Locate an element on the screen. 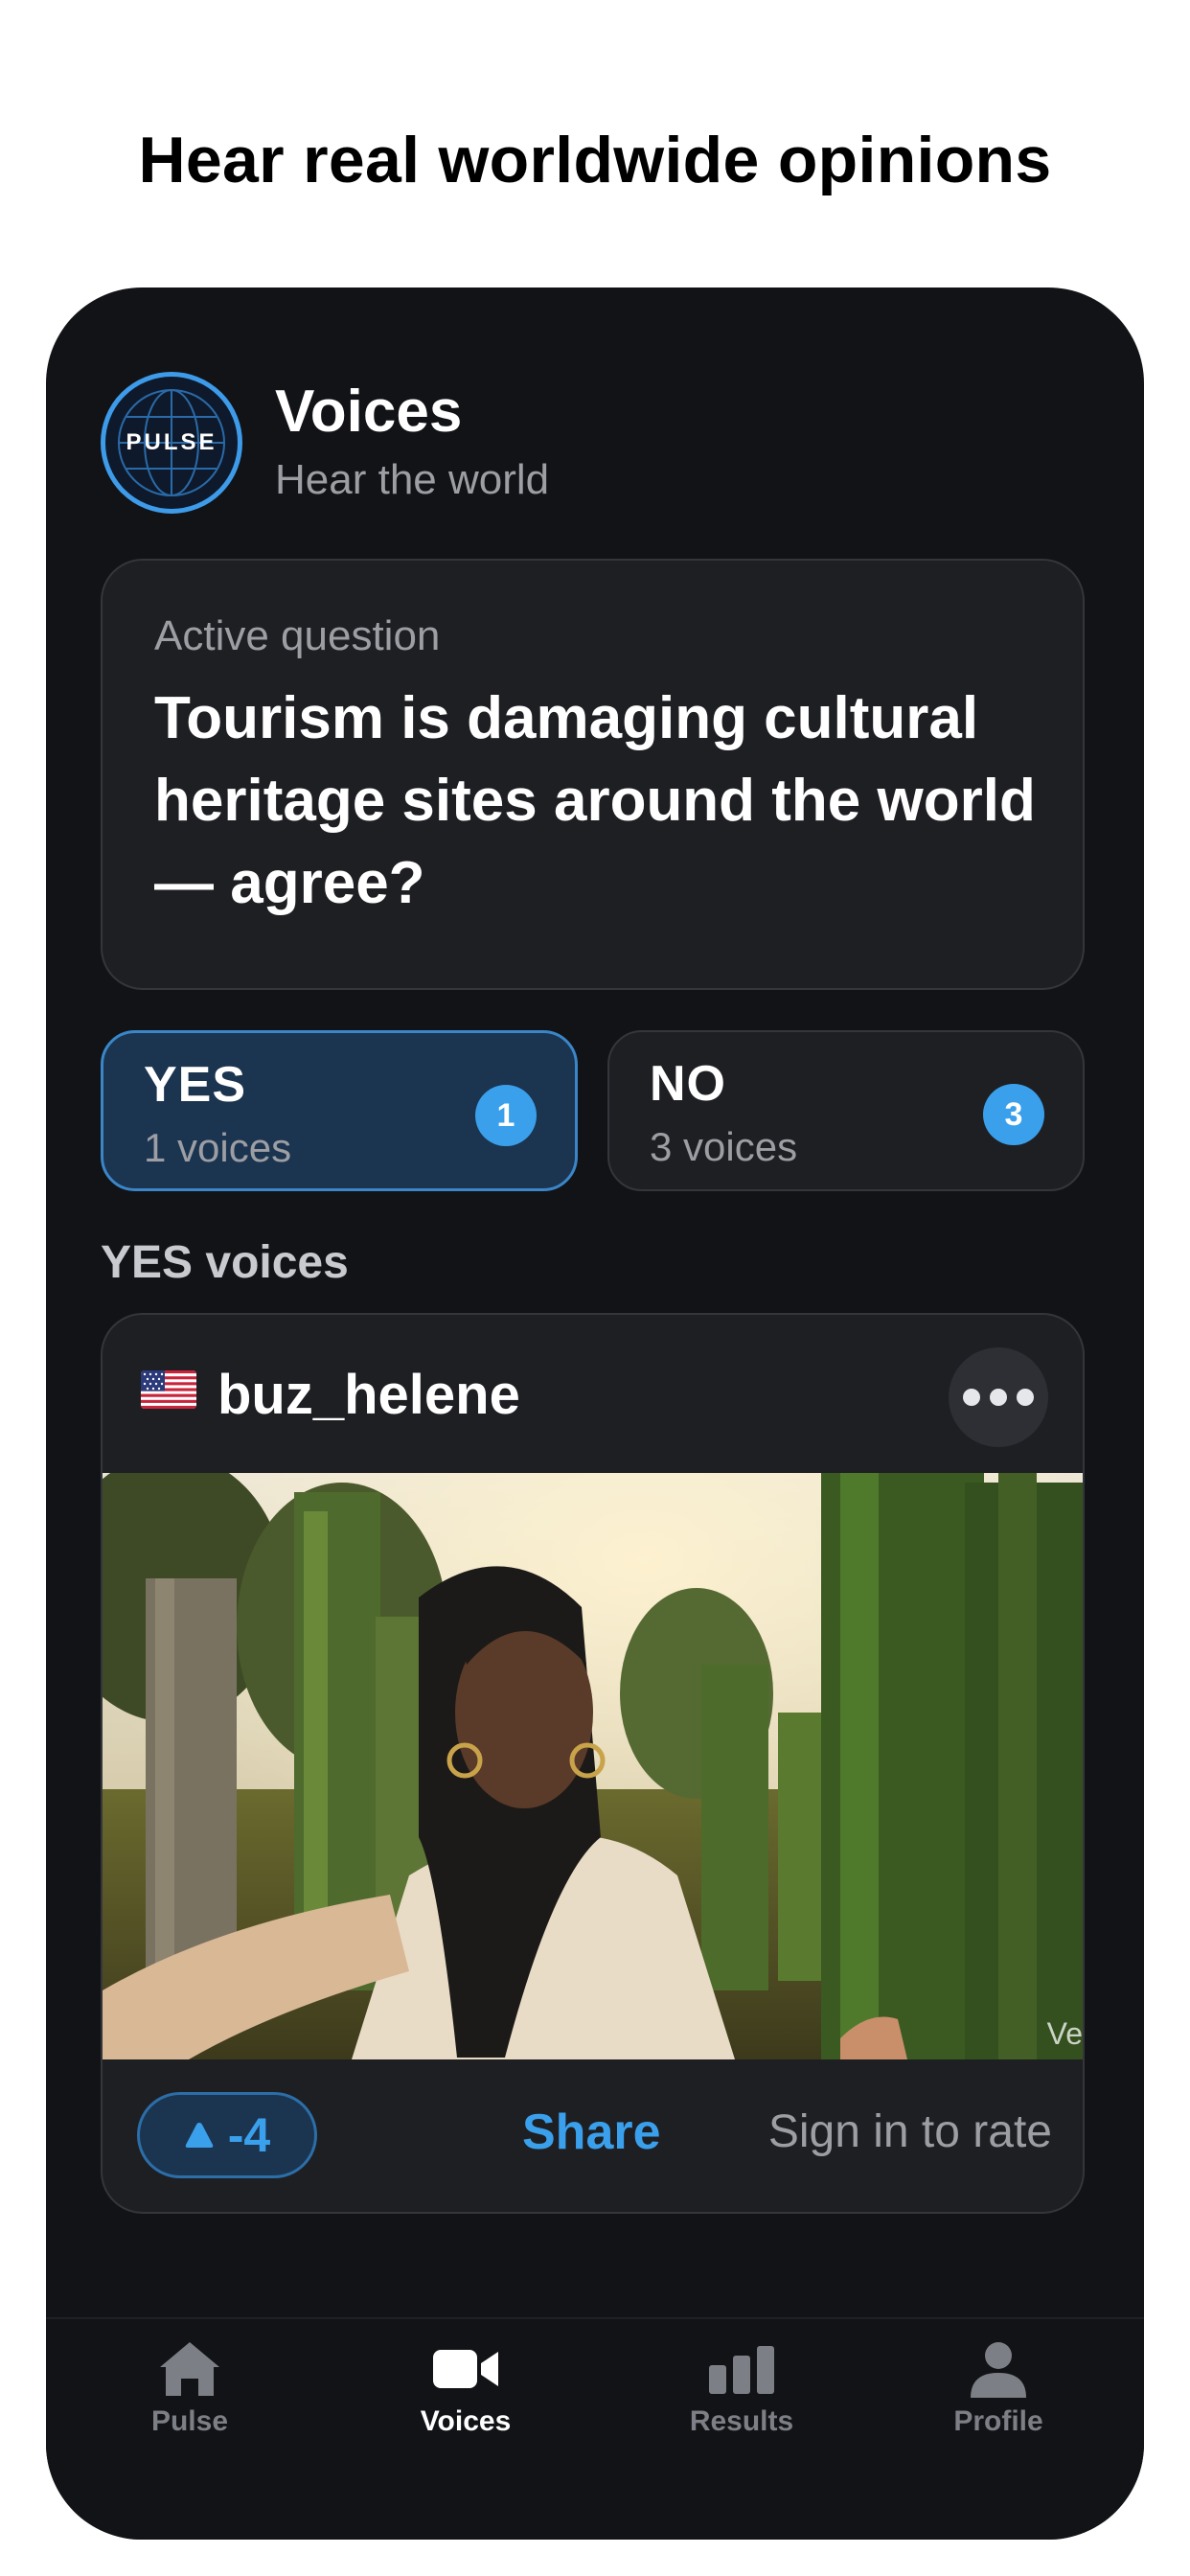  logo-text: PULSE is located at coordinates (171, 442).